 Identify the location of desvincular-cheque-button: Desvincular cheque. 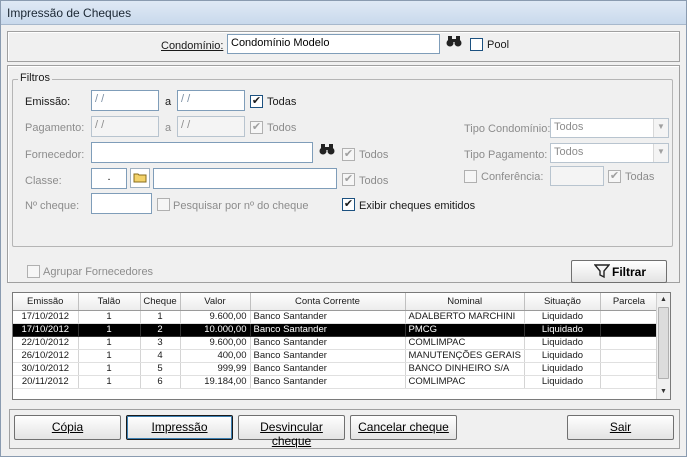
(291, 431).